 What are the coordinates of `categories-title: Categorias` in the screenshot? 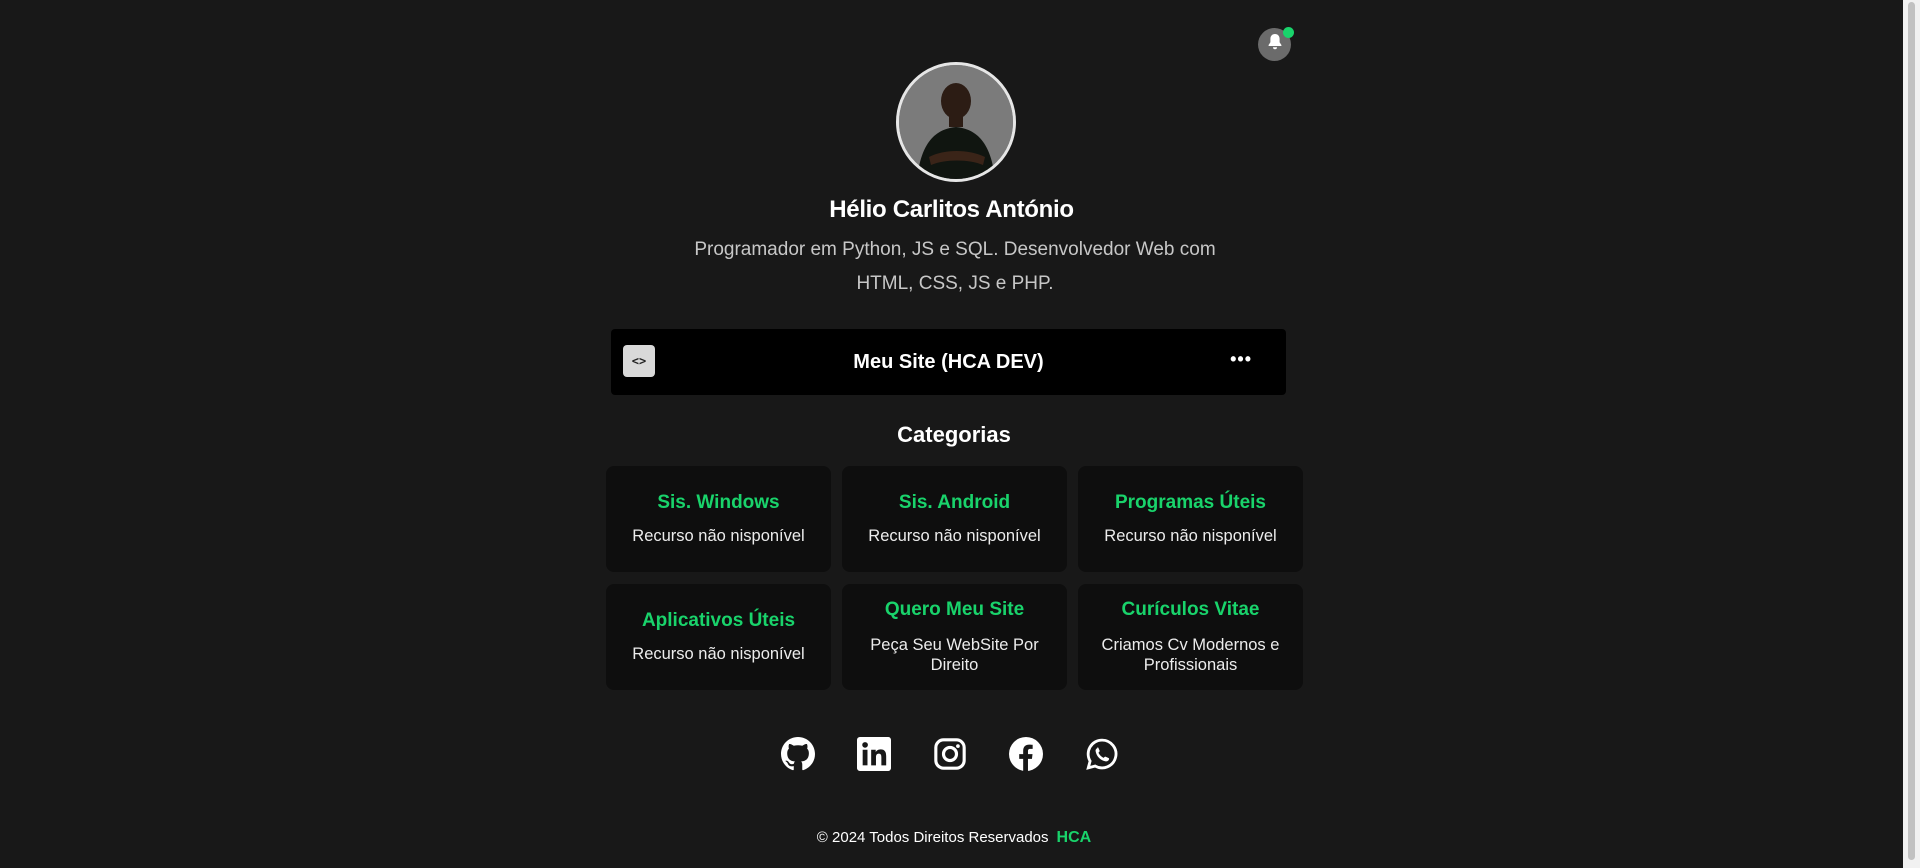 It's located at (954, 434).